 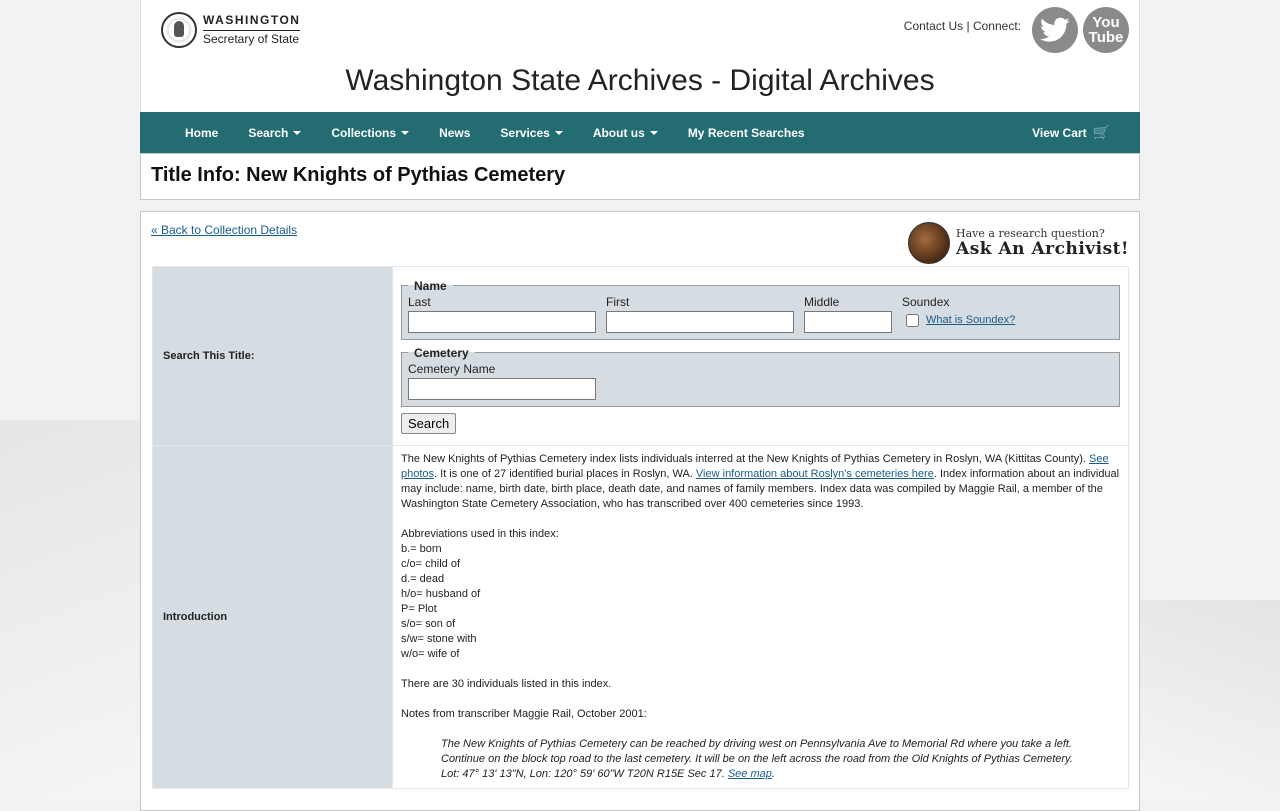 What do you see at coordinates (750, 774) in the screenshot?
I see `see-map-link: See map` at bounding box center [750, 774].